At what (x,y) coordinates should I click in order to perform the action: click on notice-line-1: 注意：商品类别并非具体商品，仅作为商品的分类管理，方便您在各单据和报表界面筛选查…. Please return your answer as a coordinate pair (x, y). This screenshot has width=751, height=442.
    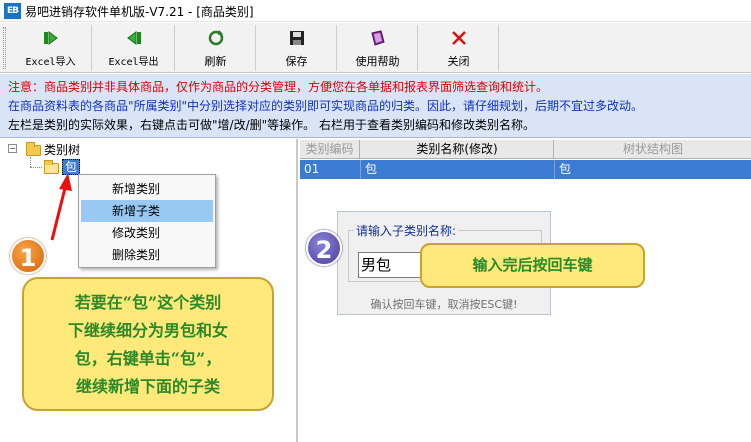
    Looking at the image, I should click on (278, 87).